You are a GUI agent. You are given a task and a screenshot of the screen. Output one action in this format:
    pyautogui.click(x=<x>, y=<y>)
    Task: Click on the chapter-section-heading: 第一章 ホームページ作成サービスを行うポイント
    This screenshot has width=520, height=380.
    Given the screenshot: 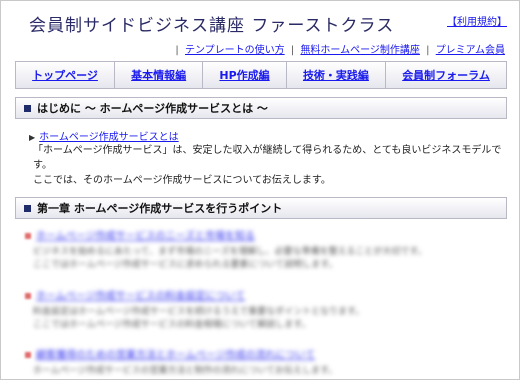 What is the action you would take?
    pyautogui.click(x=261, y=208)
    